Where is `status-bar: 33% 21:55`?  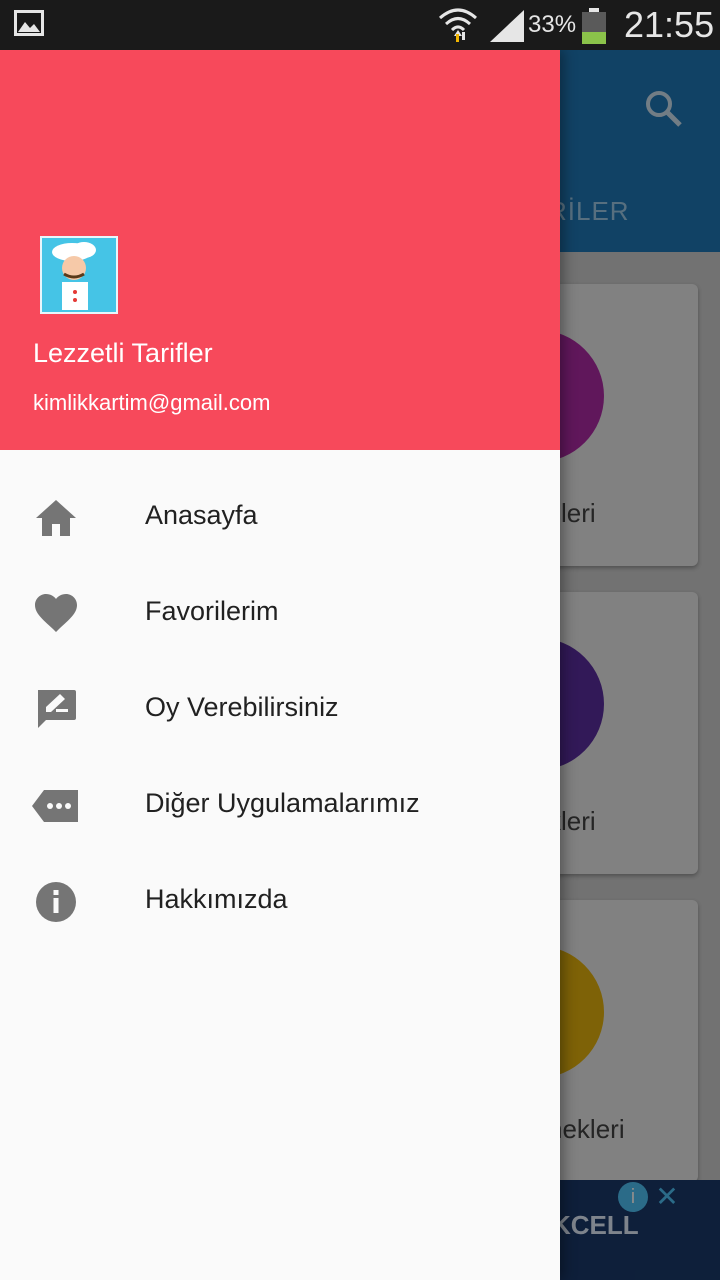 status-bar: 33% 21:55 is located at coordinates (360, 25).